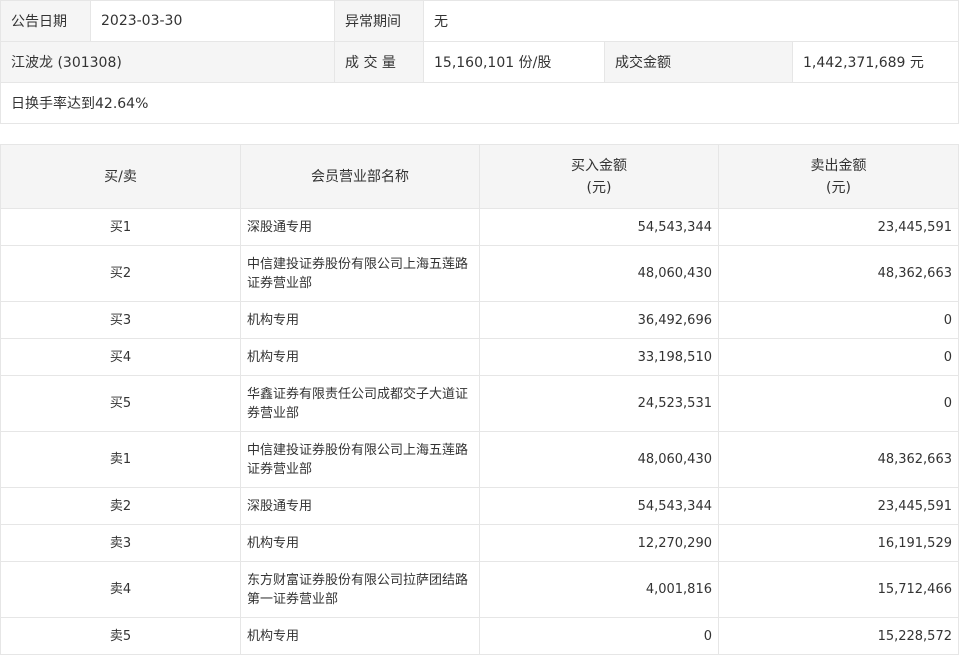 Image resolution: width=959 pixels, height=660 pixels. I want to click on table-row: 买4 机构专用 33,198,510 0, so click(479, 357).